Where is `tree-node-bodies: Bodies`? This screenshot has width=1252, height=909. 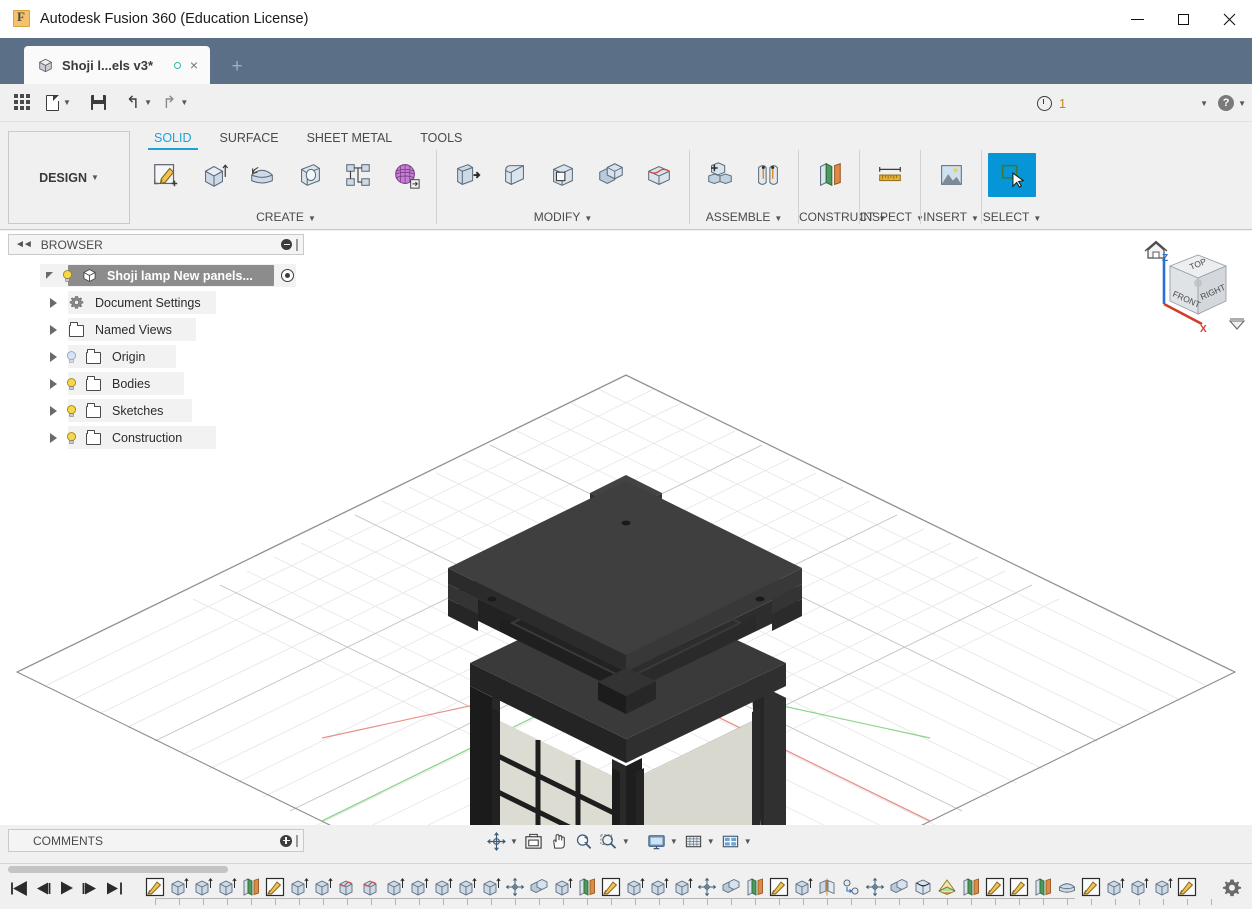
tree-node-bodies: Bodies is located at coordinates (156, 383).